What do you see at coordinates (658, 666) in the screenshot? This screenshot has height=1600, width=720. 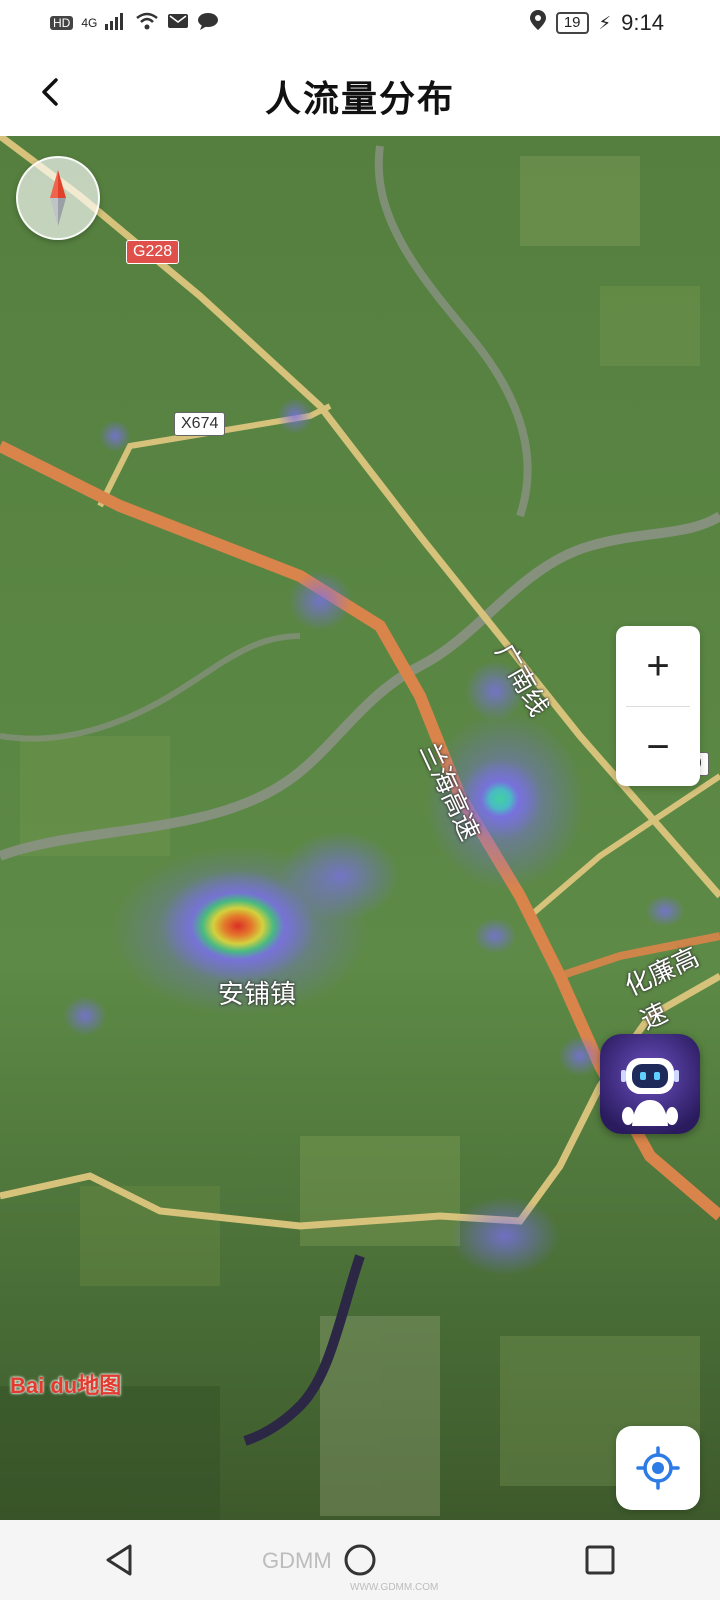 I see `zoom-in-button: +` at bounding box center [658, 666].